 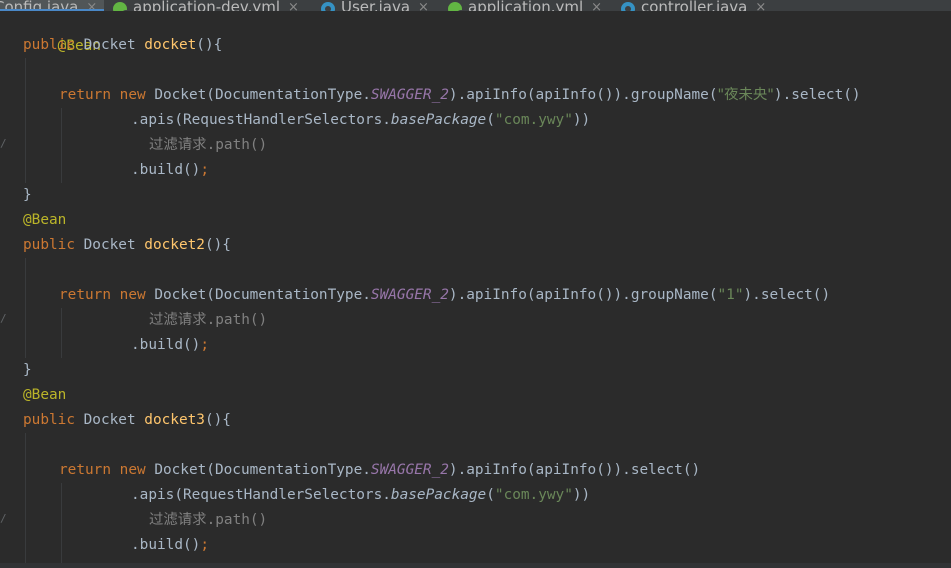 I want to click on string-literal: "1", so click(x=730, y=295).